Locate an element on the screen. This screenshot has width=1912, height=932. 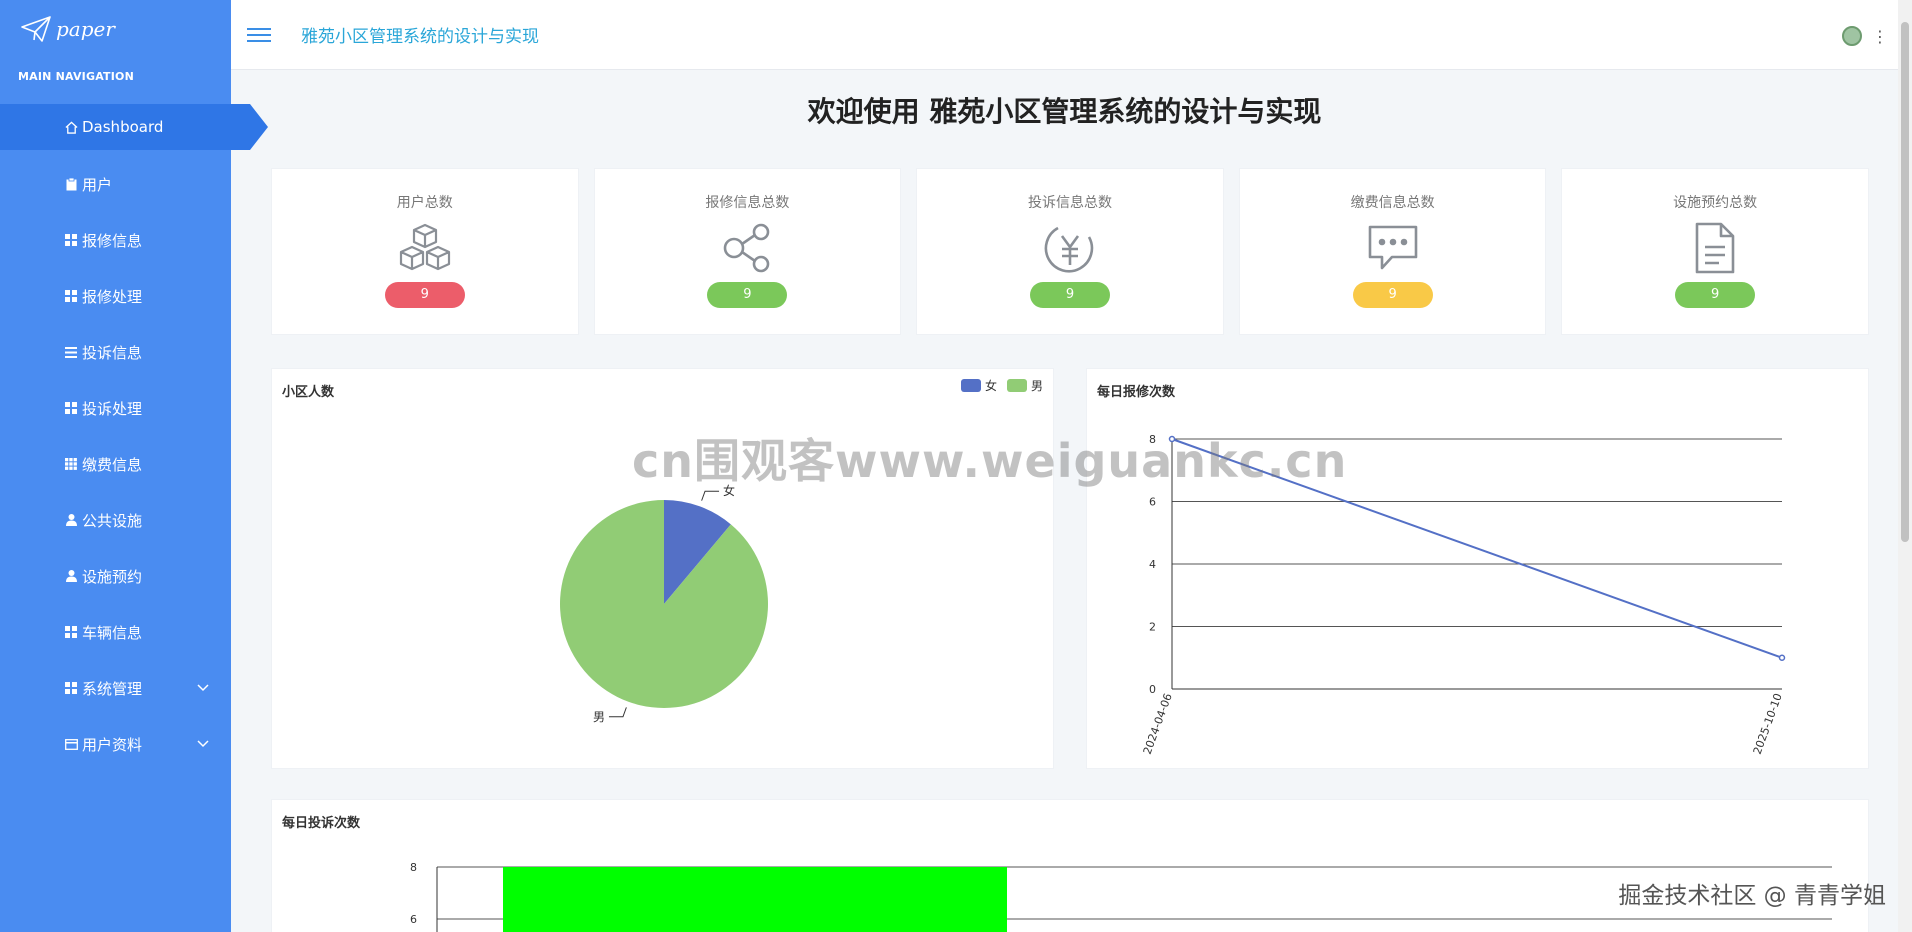
home-icon is located at coordinates (71, 127).